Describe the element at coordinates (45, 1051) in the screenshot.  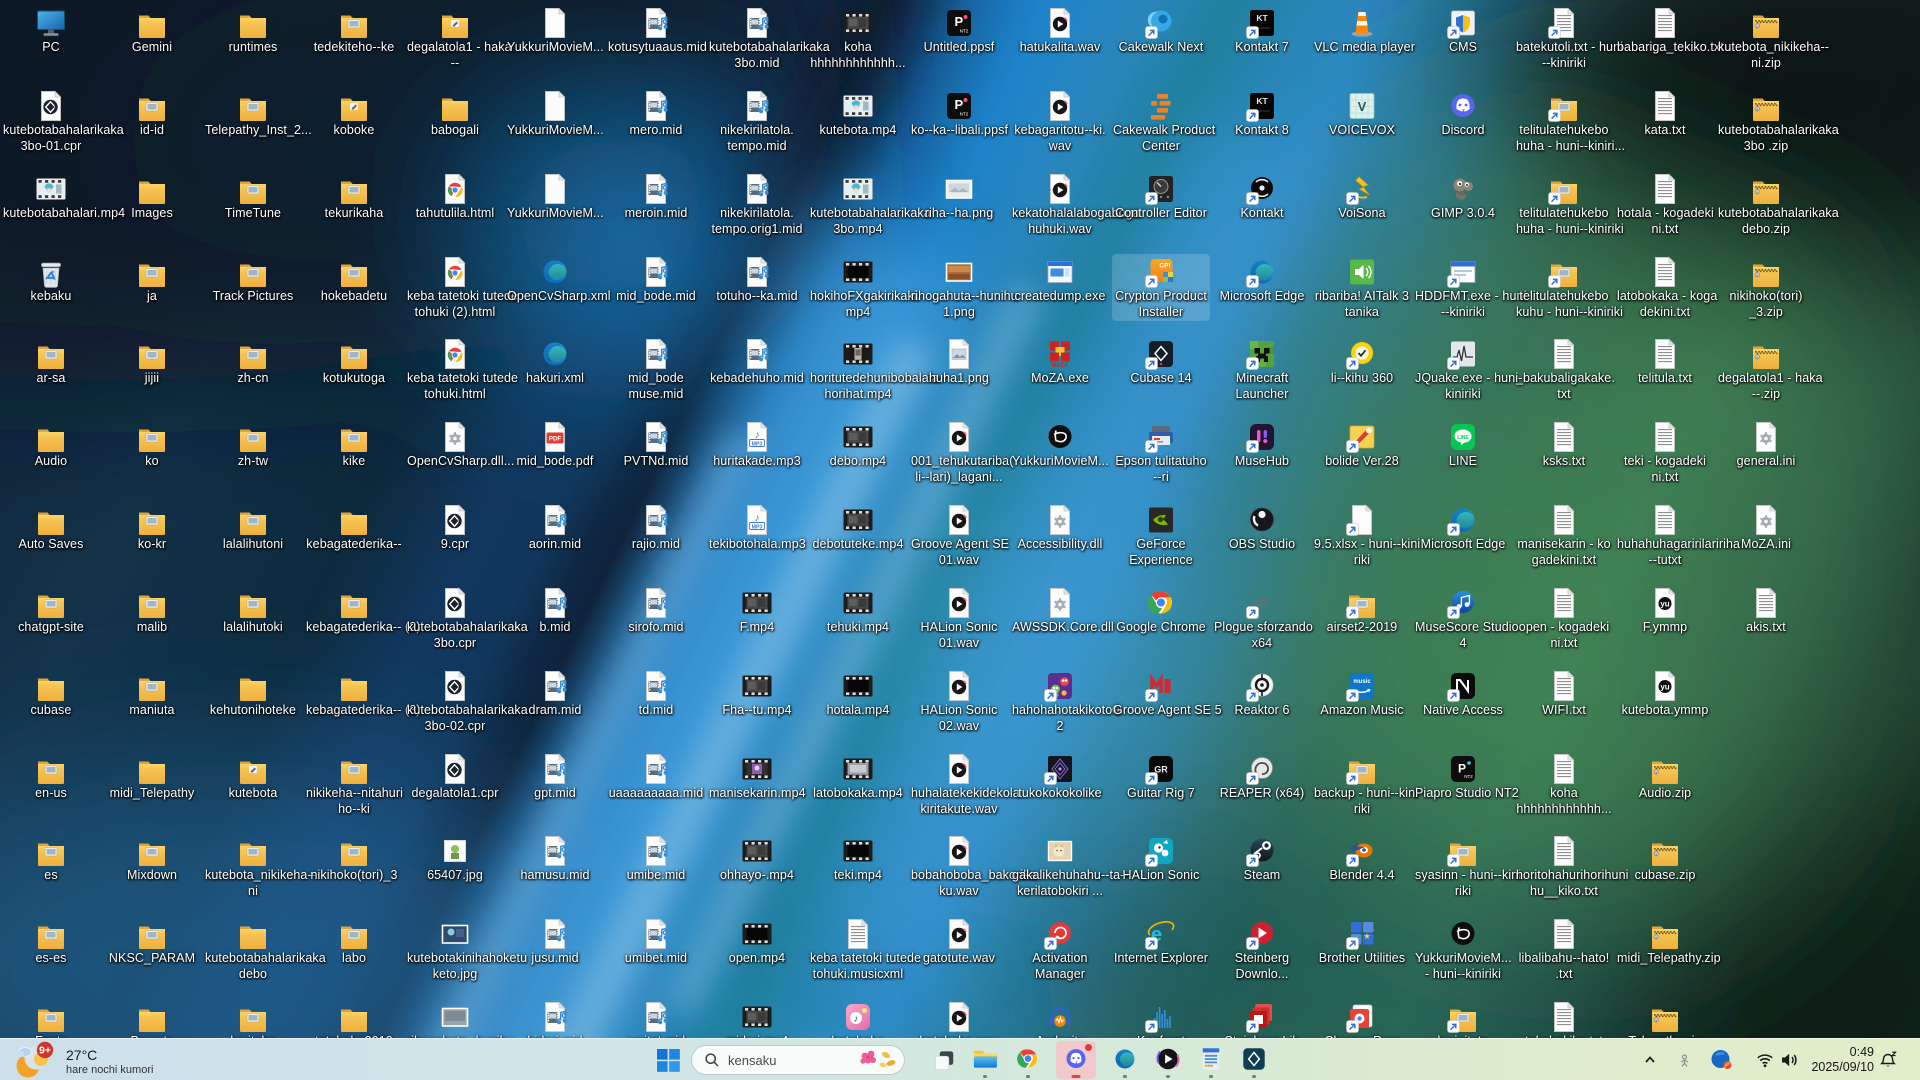
I see `svg-text: 9+` at that location.